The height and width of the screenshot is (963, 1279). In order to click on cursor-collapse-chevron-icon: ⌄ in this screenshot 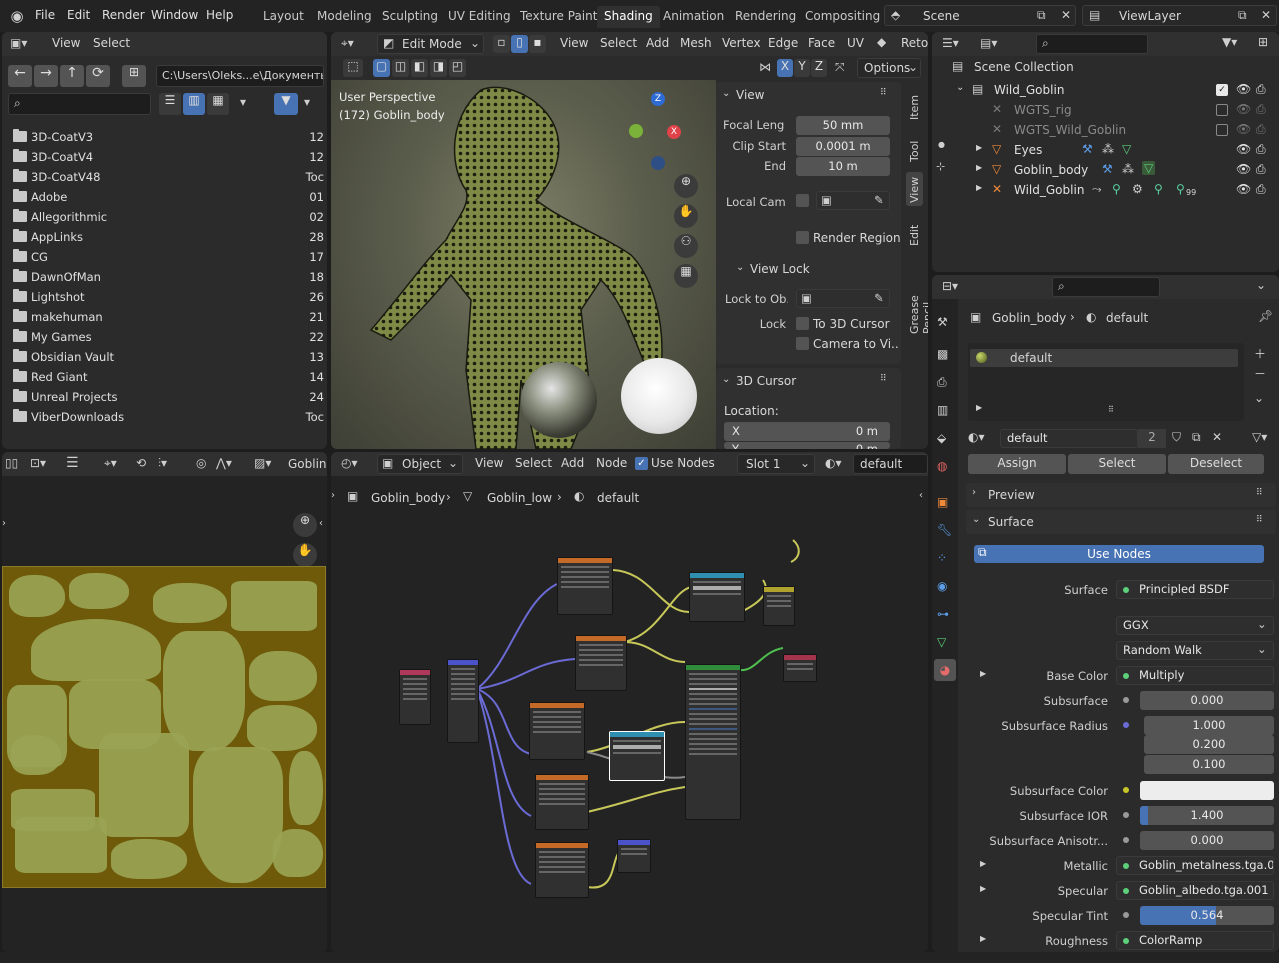, I will do `click(726, 379)`.